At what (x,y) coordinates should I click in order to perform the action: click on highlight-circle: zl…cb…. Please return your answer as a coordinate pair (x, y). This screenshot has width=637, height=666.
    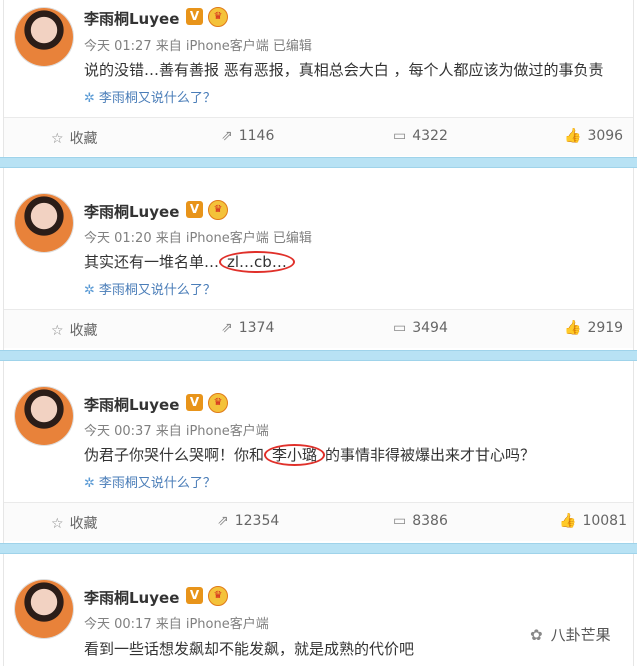
    Looking at the image, I should click on (257, 262).